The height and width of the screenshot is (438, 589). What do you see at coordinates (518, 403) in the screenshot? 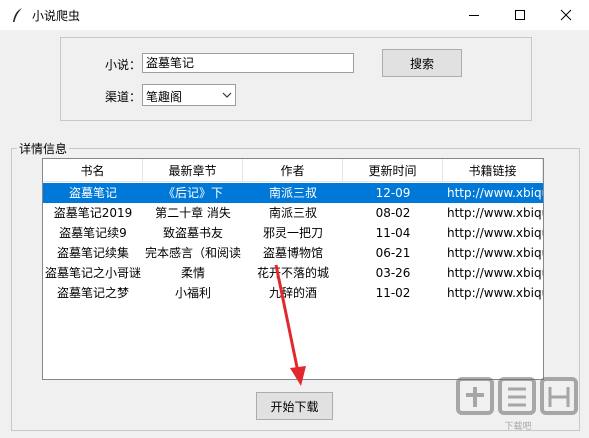
I see `watermark-logo: 下载吧` at bounding box center [518, 403].